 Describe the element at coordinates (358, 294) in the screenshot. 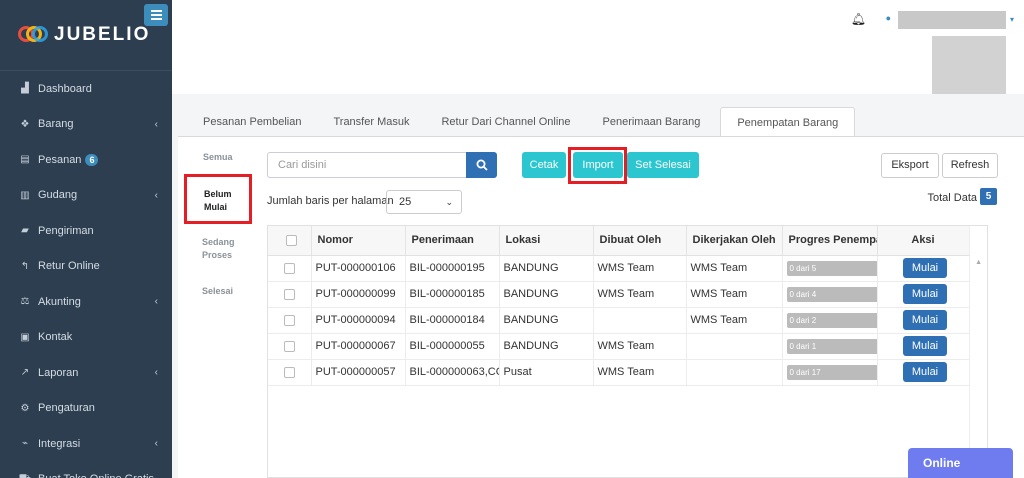

I see `cell-nomor: PUT-000000099` at that location.